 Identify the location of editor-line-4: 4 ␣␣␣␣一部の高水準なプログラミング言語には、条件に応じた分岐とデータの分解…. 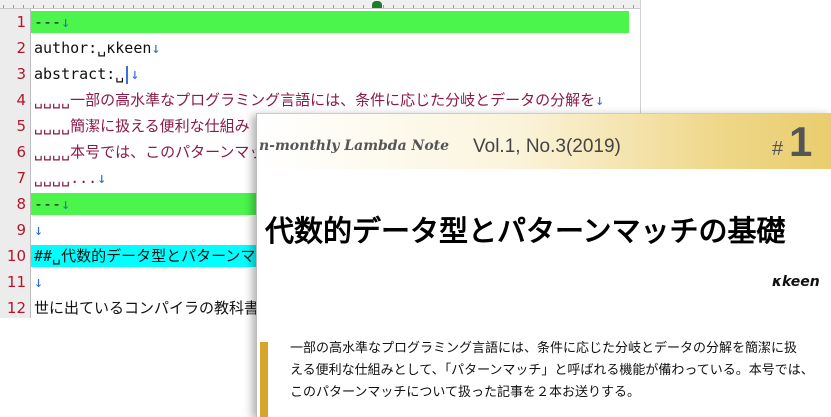
(320, 100).